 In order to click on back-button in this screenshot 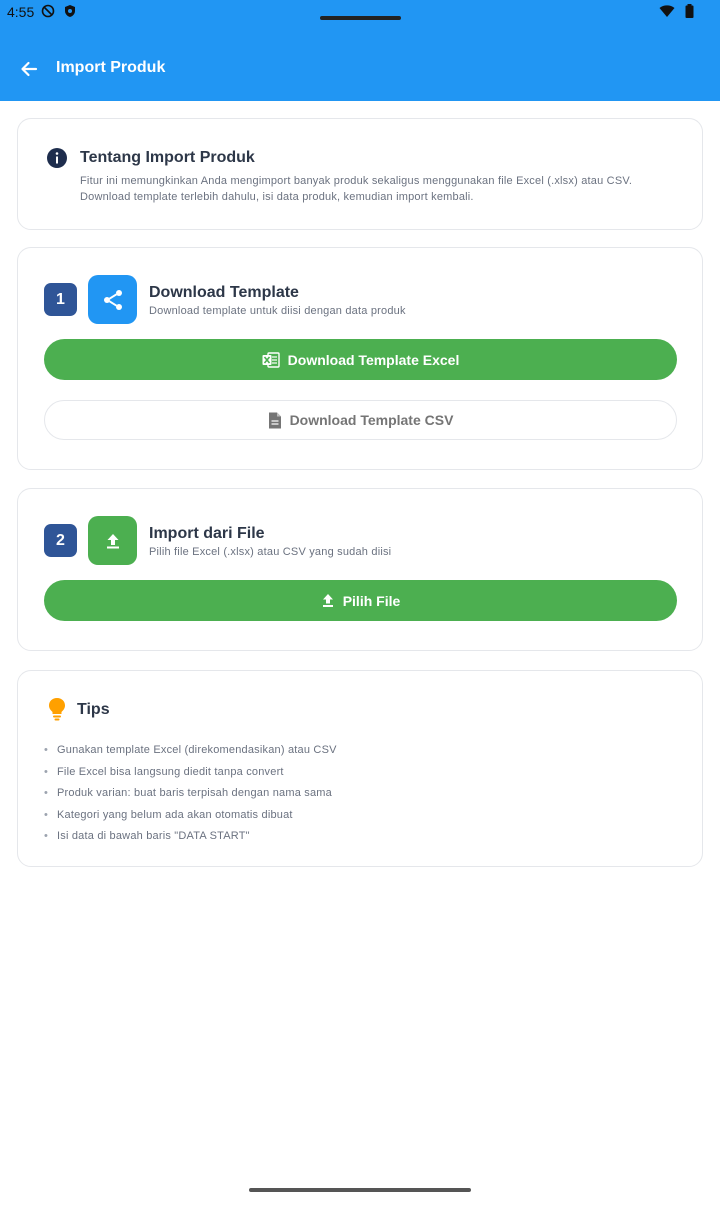, I will do `click(29, 69)`.